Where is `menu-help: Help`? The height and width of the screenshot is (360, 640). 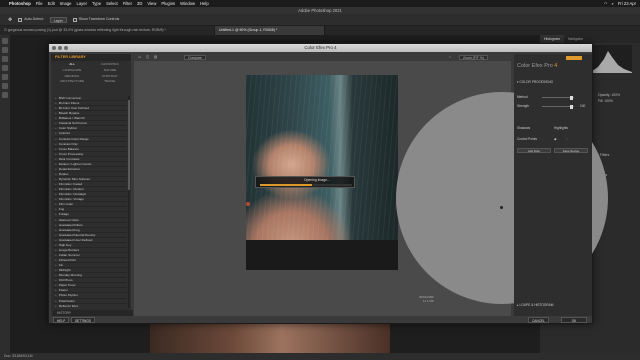 menu-help: Help is located at coordinates (204, 3).